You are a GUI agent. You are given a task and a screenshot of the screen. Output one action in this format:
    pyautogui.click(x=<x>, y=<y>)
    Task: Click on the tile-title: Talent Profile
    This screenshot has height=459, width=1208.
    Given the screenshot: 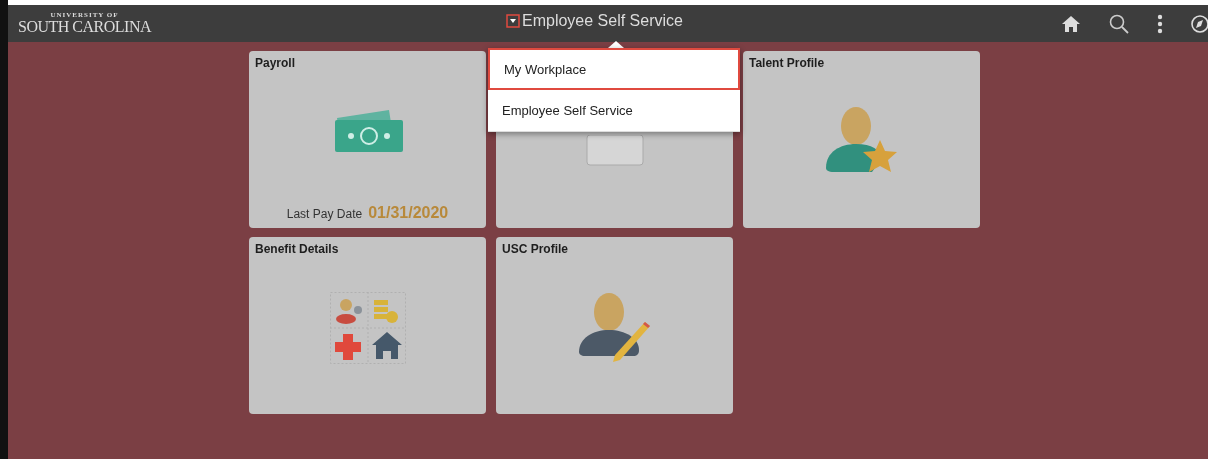 What is the action you would take?
    pyautogui.click(x=787, y=63)
    